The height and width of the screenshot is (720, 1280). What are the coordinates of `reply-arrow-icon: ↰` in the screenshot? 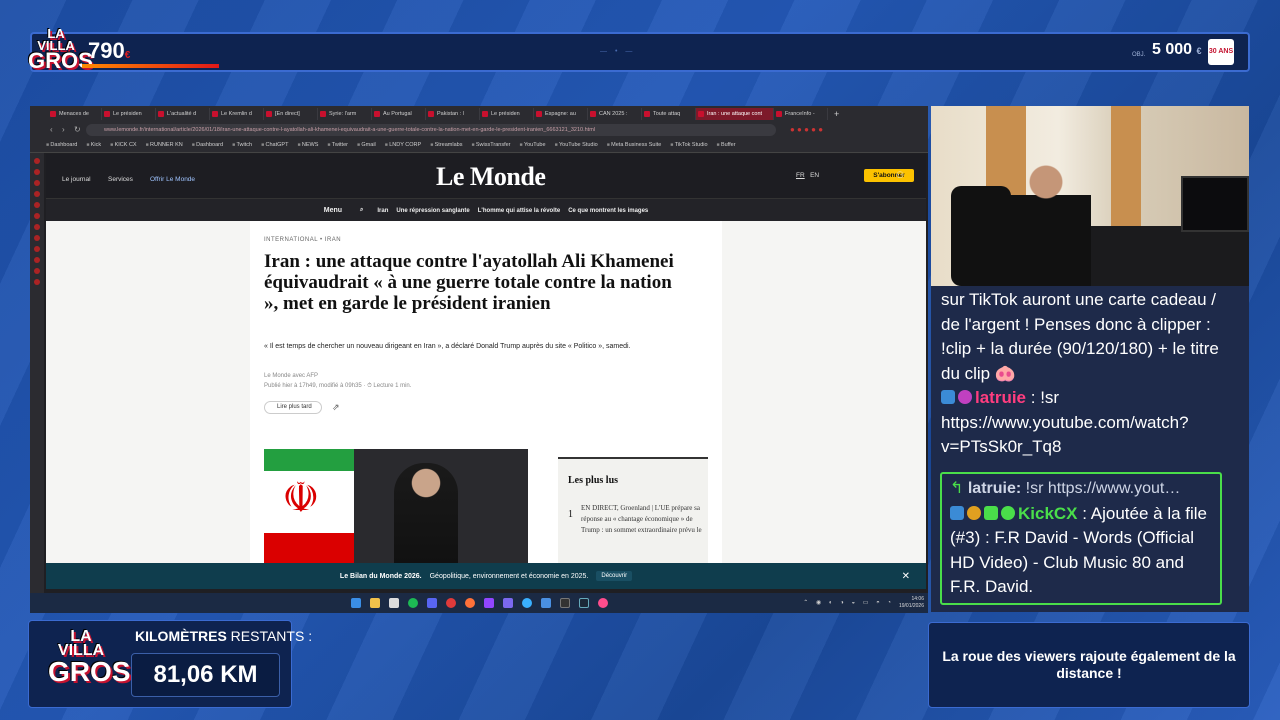 It's located at (957, 488).